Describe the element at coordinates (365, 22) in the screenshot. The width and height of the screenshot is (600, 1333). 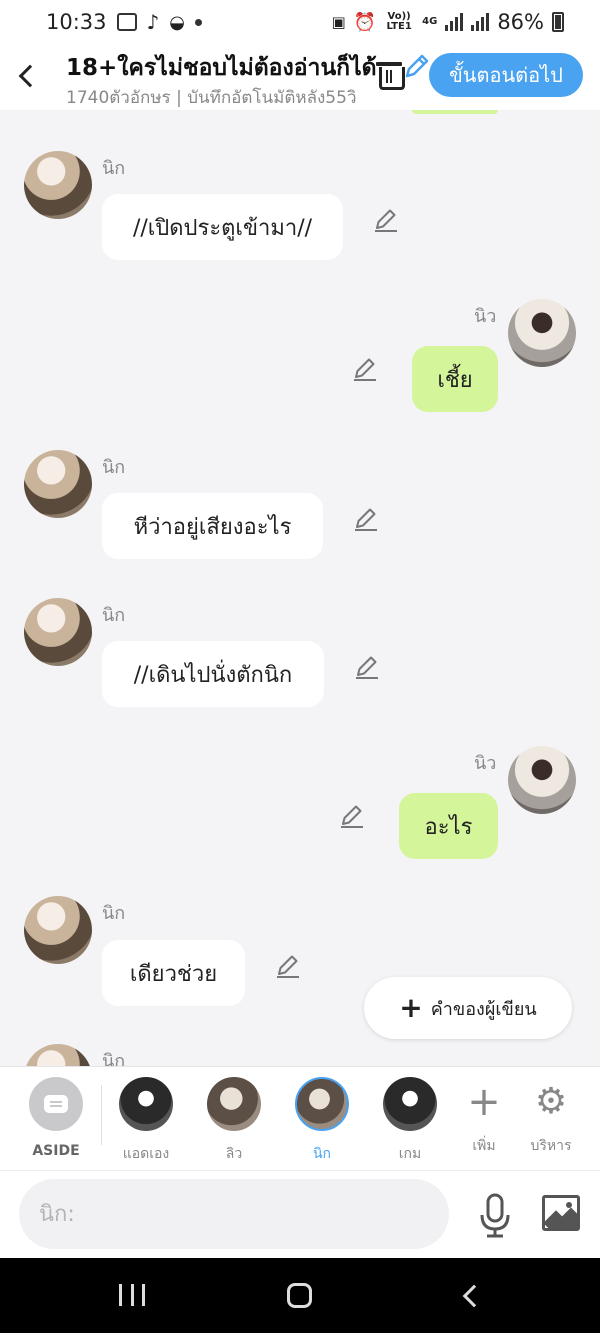
I see `alarm-icon: ⏰` at that location.